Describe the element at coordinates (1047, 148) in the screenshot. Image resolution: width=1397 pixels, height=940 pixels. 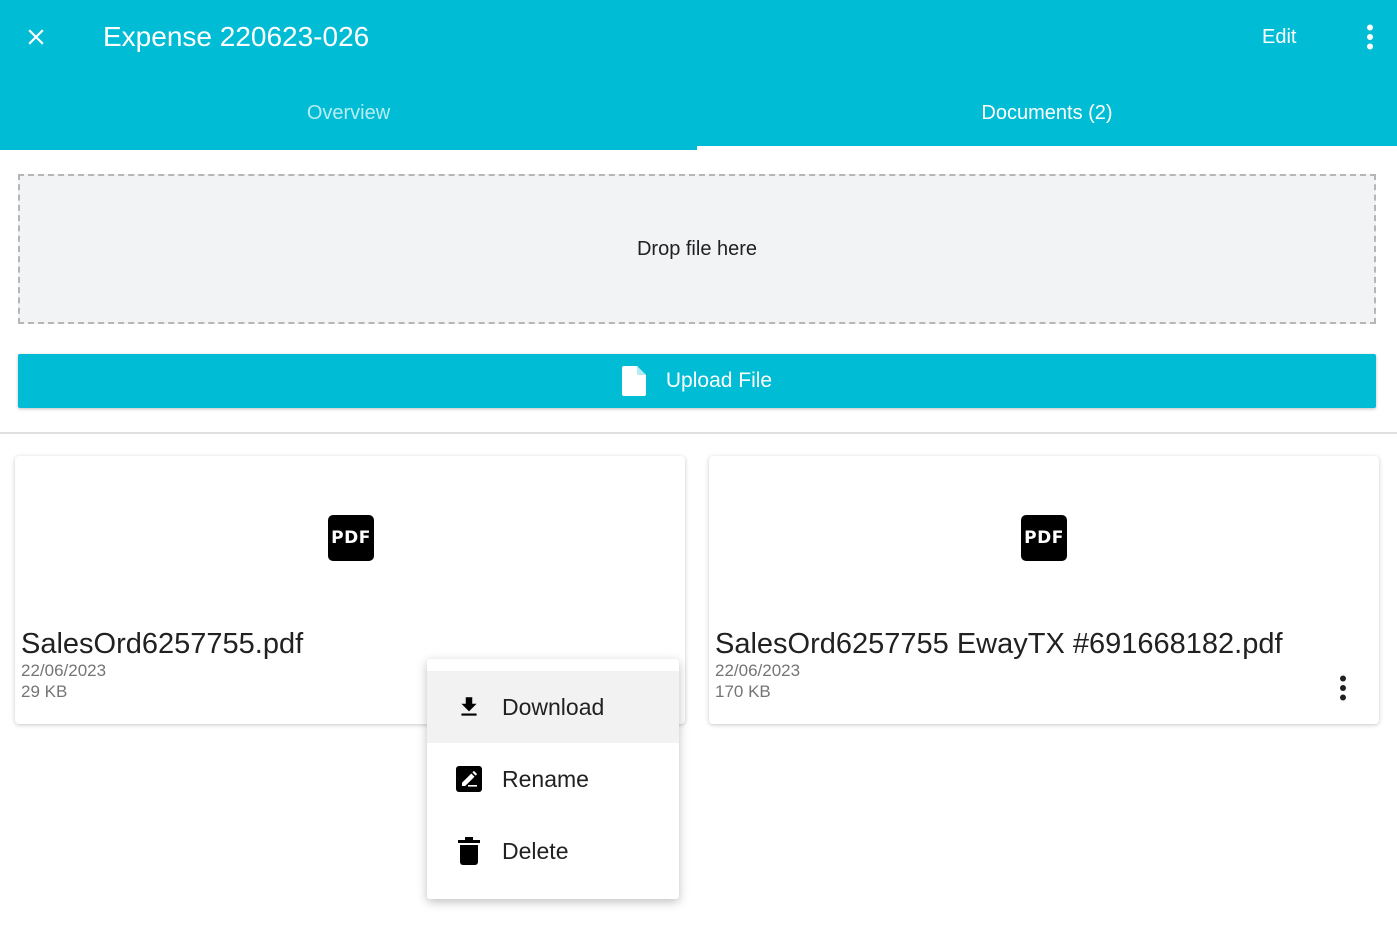
I see `tab-indicator` at that location.